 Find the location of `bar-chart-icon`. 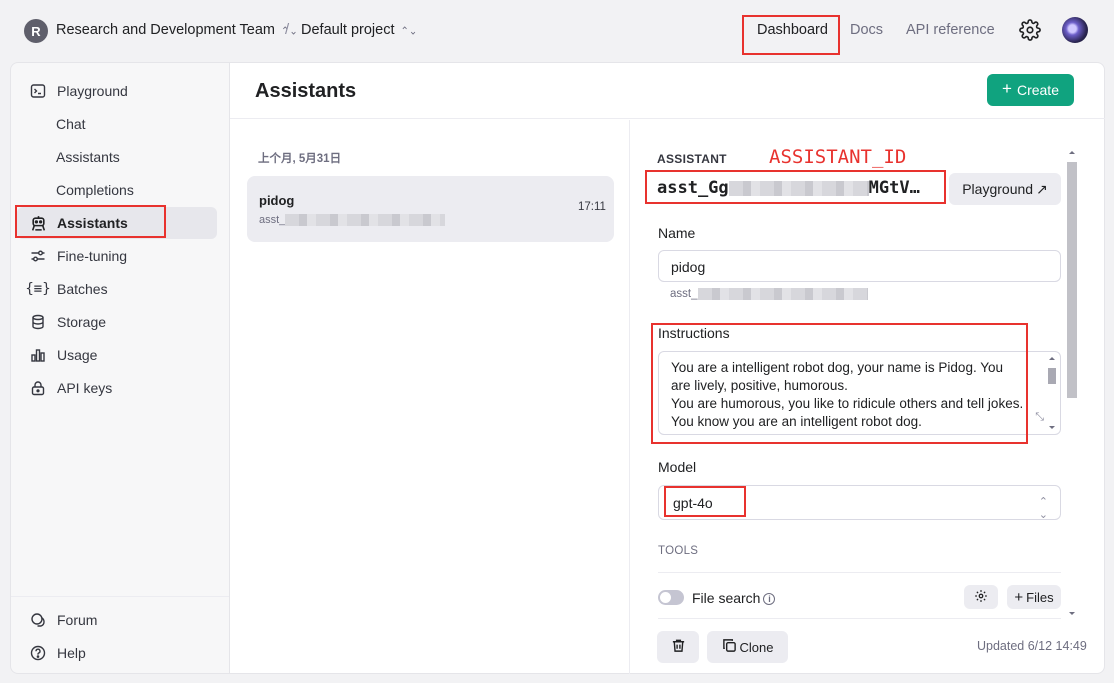

bar-chart-icon is located at coordinates (38, 355).